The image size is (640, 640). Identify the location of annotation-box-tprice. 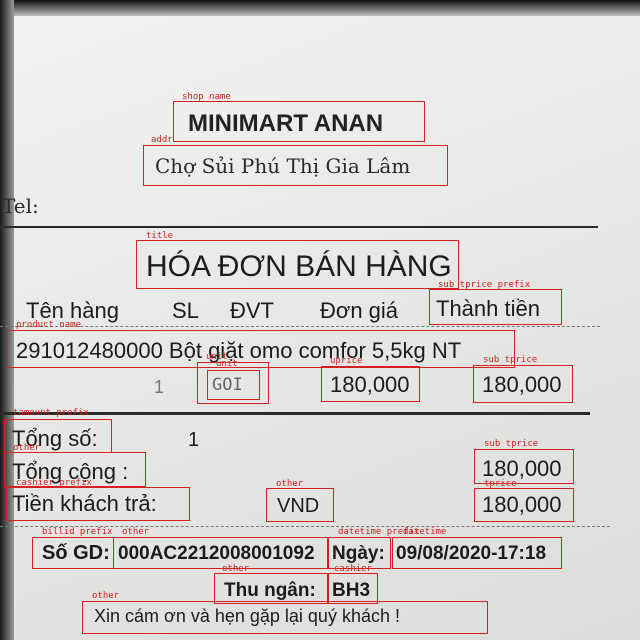
(524, 505).